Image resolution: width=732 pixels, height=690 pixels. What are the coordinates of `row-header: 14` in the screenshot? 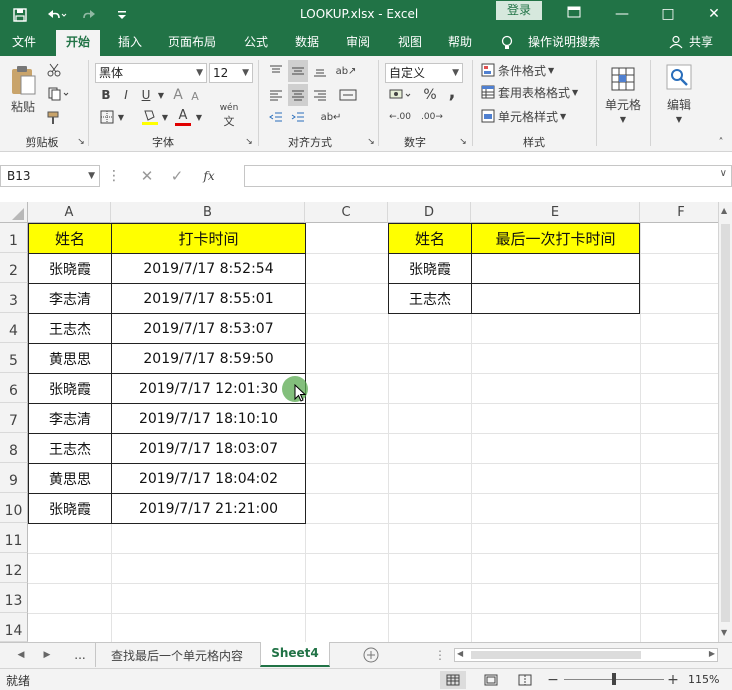 It's located at (14, 627).